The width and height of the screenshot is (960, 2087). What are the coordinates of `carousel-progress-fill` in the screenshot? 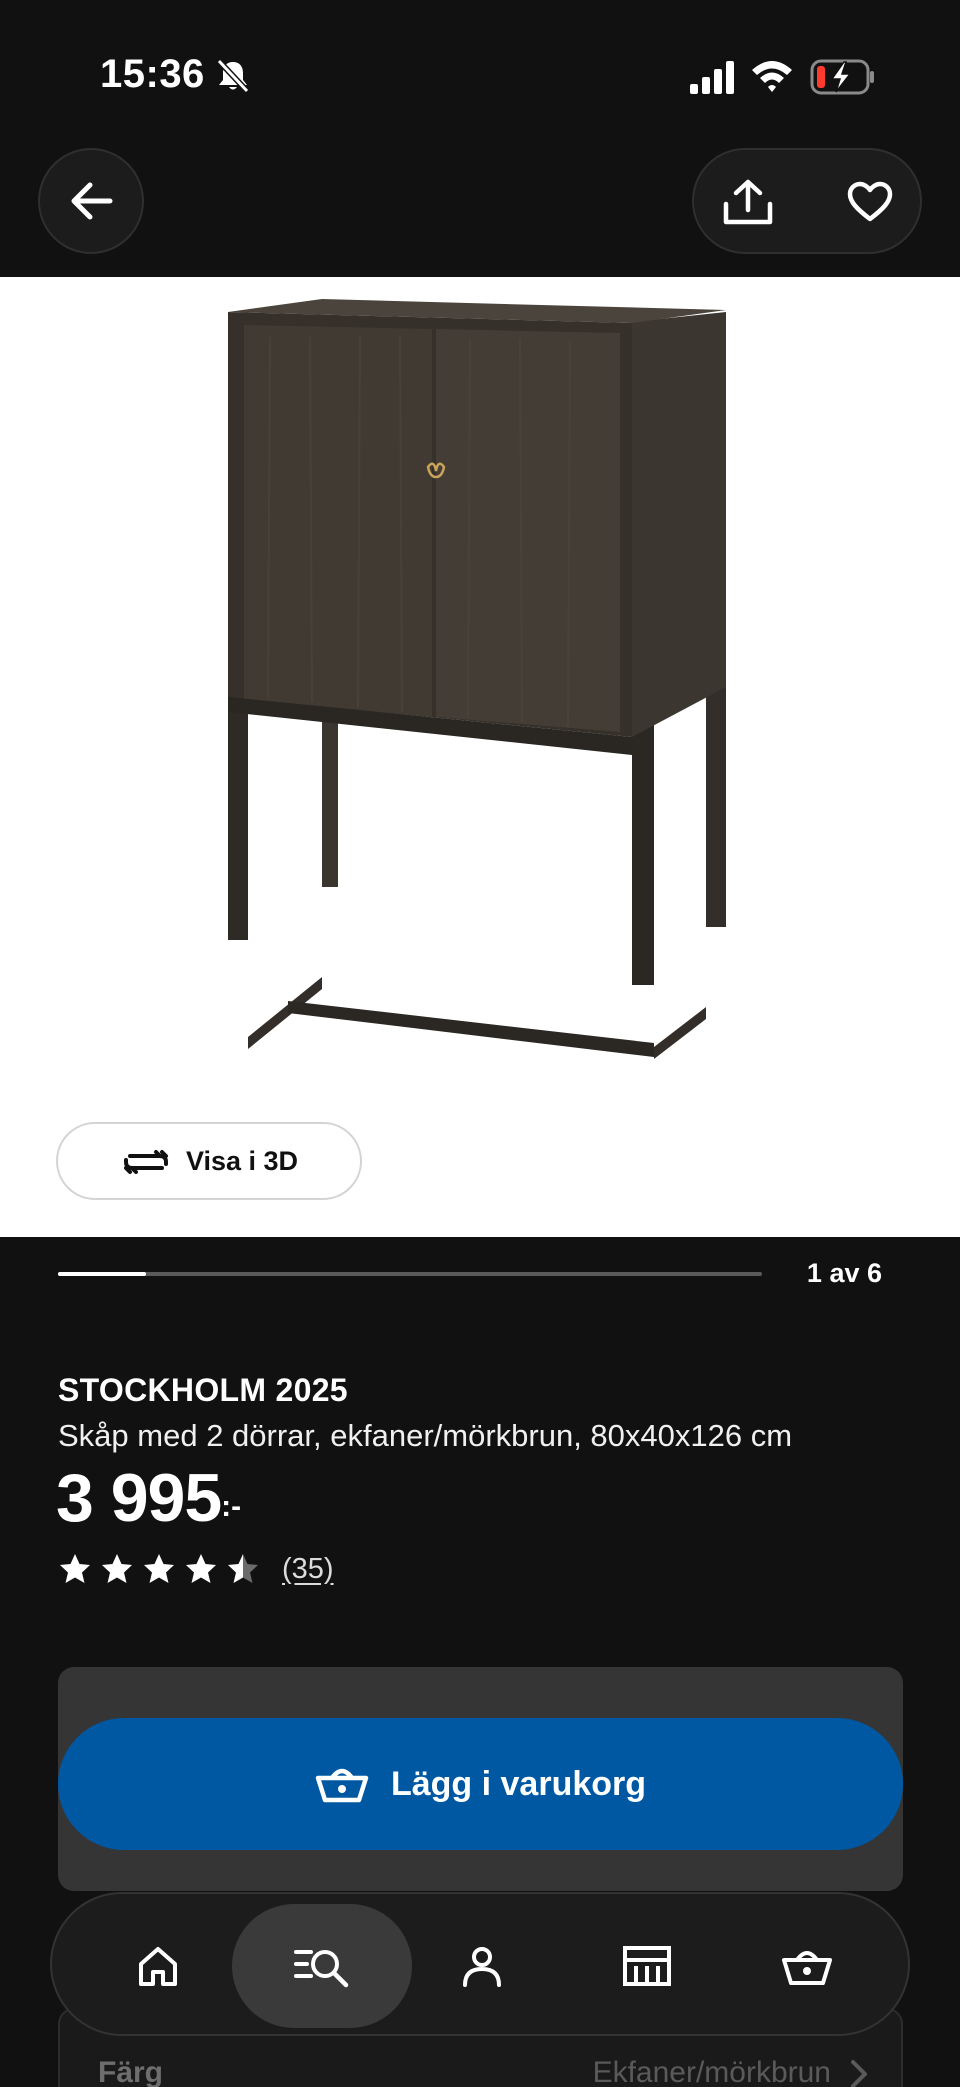 It's located at (102, 1274).